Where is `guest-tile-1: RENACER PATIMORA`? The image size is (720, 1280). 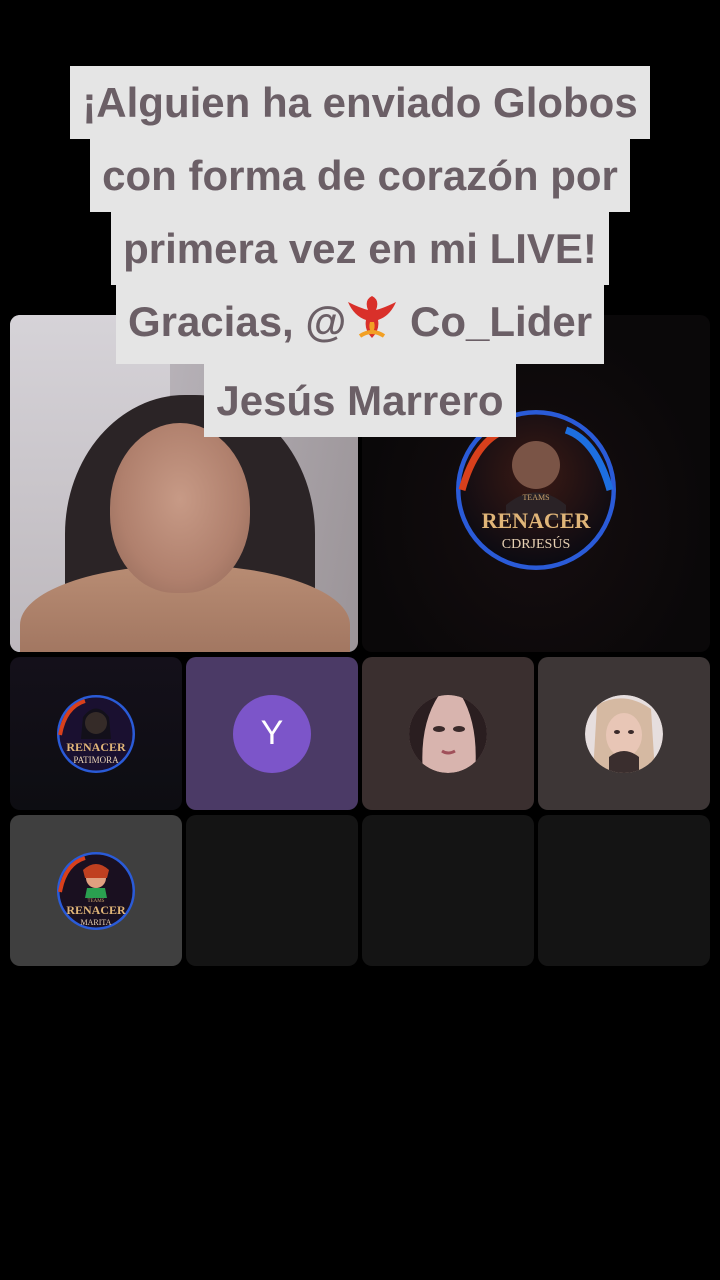 guest-tile-1: RENACER PATIMORA is located at coordinates (96, 733).